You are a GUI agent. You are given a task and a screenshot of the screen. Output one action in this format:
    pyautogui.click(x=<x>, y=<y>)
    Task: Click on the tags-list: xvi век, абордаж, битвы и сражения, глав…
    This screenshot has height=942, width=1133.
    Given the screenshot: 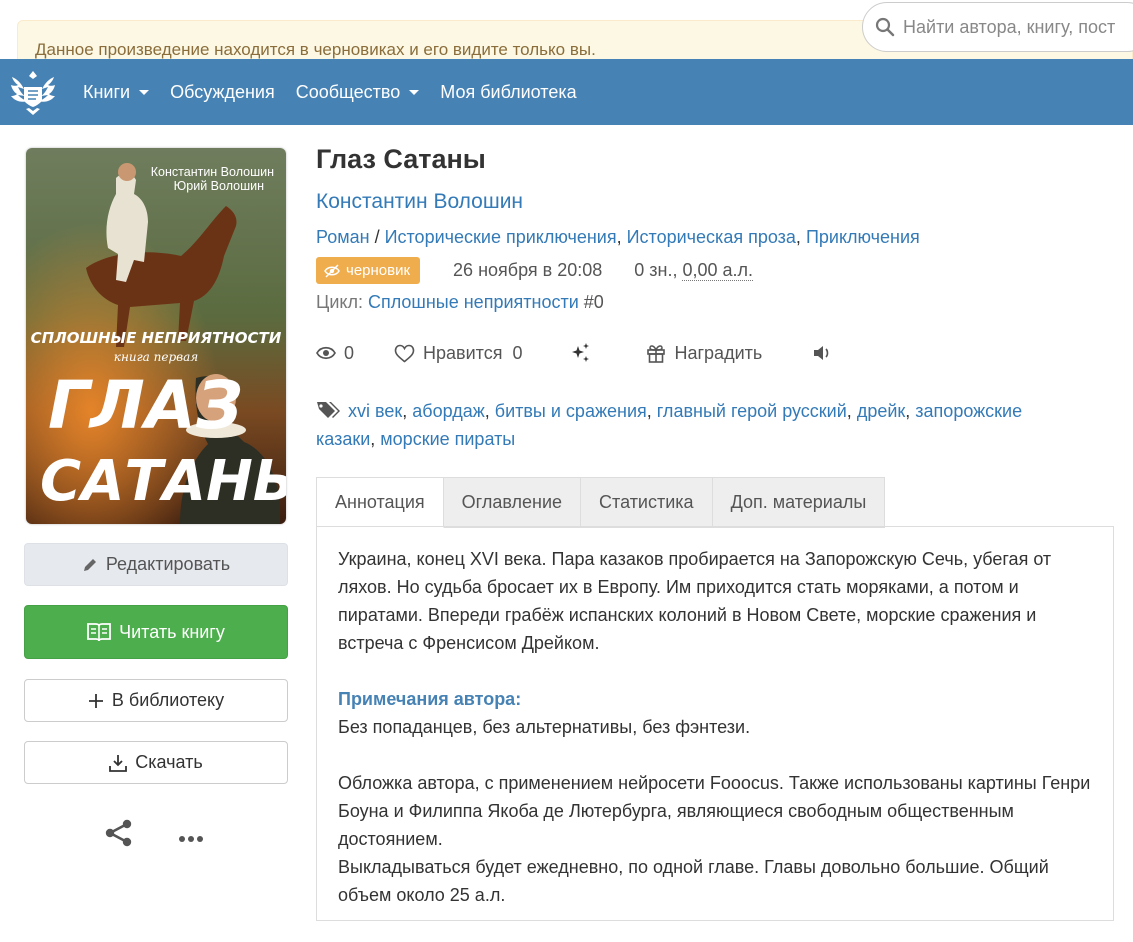 What is the action you would take?
    pyautogui.click(x=669, y=425)
    